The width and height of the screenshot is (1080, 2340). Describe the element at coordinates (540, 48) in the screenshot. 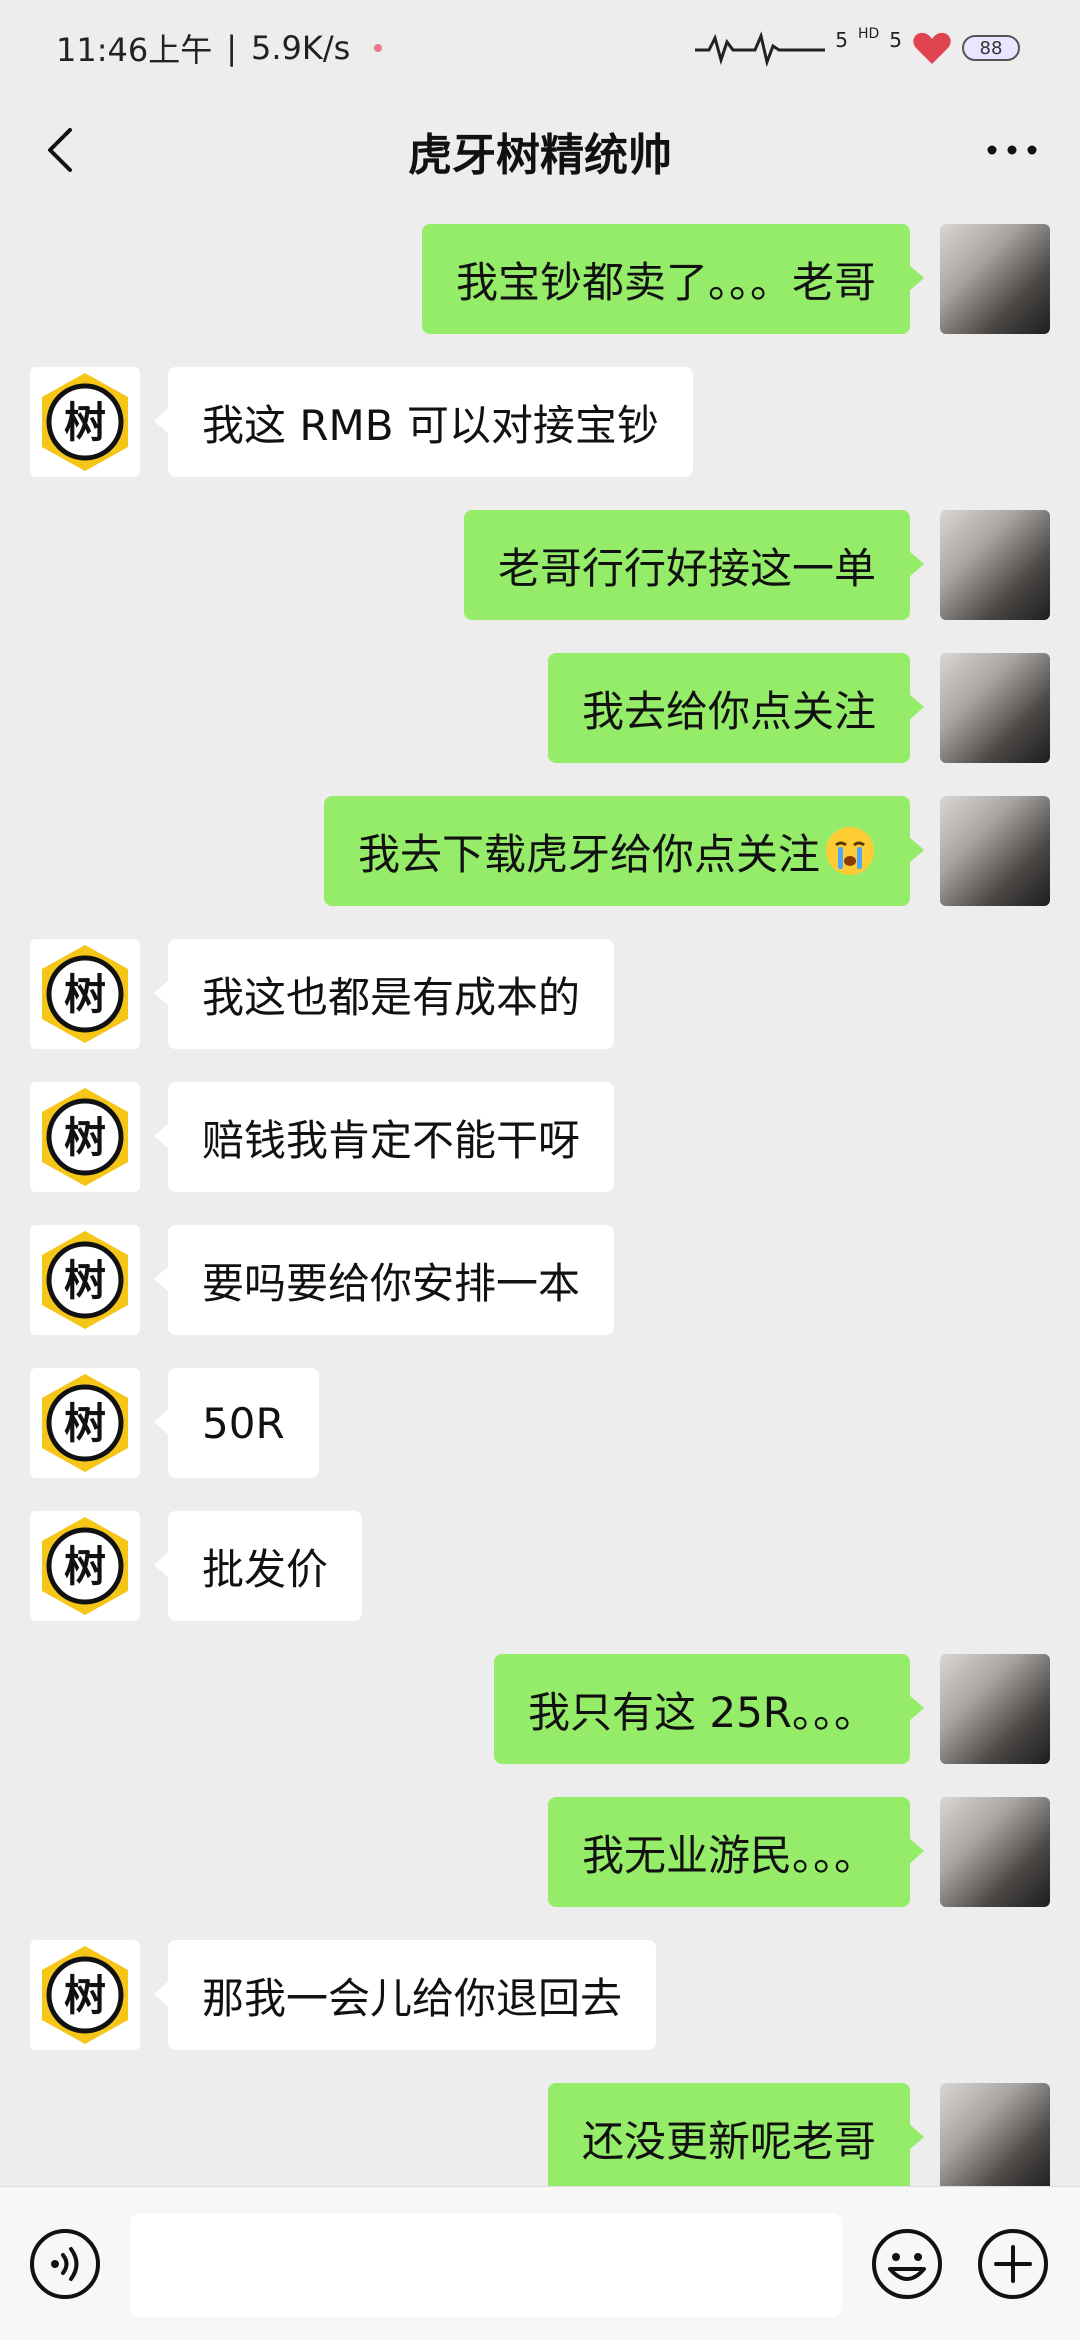

I see `status-bar: 11:46上午 | 5.9K/s 5 HD 5 88` at that location.